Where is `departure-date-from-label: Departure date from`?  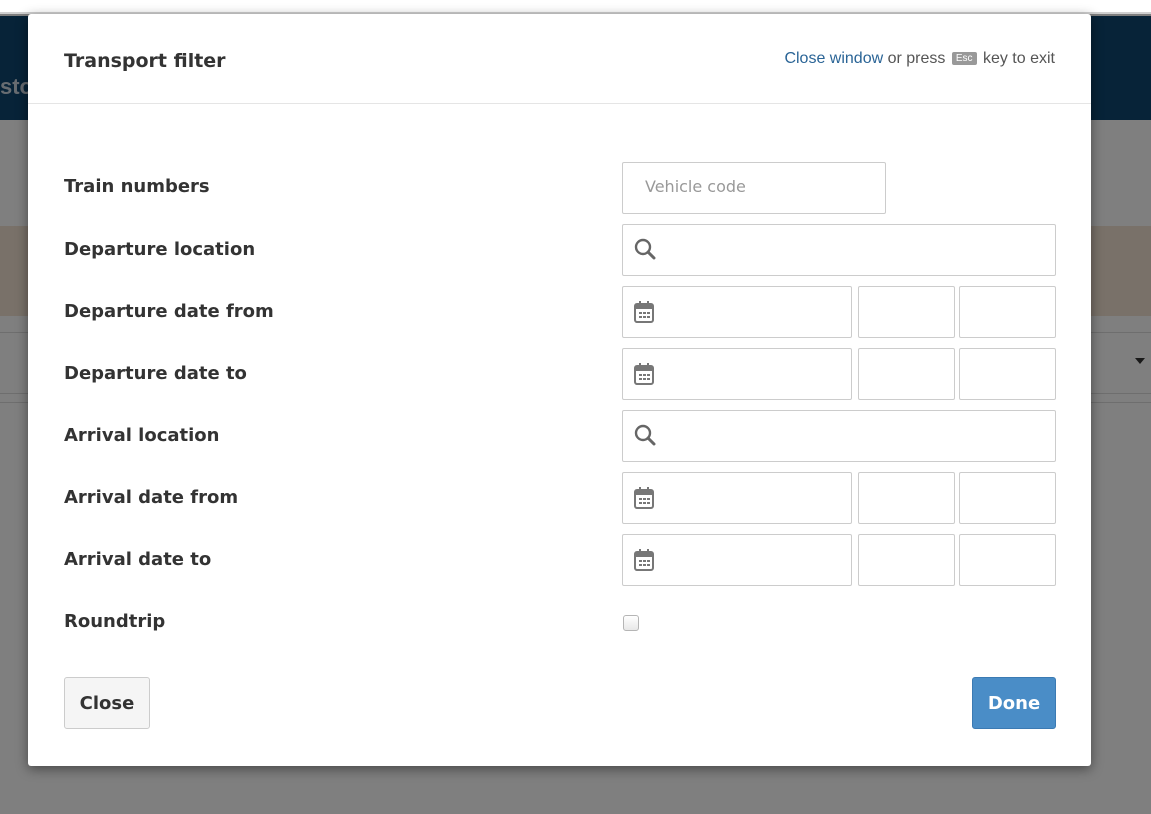
departure-date-from-label: Departure date from is located at coordinates (169, 311).